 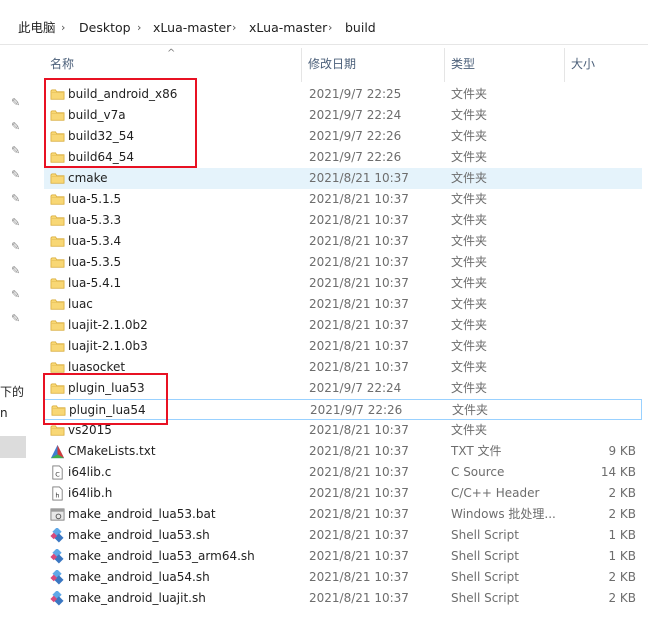 What do you see at coordinates (360, 28) in the screenshot?
I see `breadcrumb-build: build` at bounding box center [360, 28].